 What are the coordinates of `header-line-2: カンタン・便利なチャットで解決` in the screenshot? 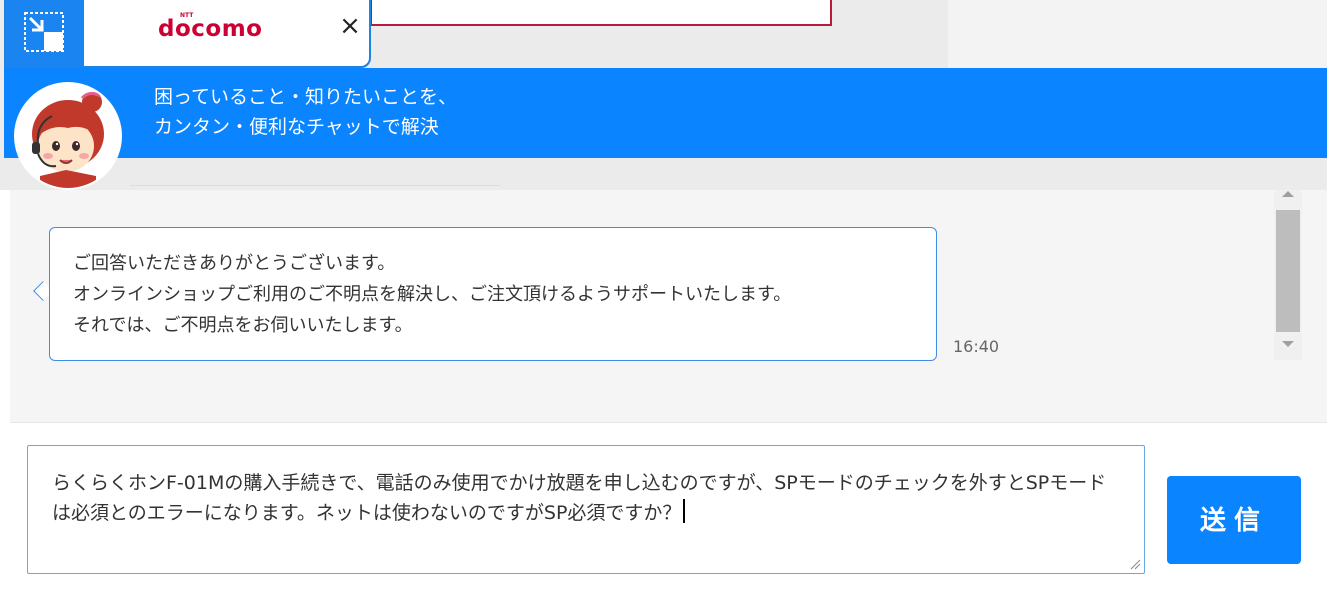 It's located at (296, 127).